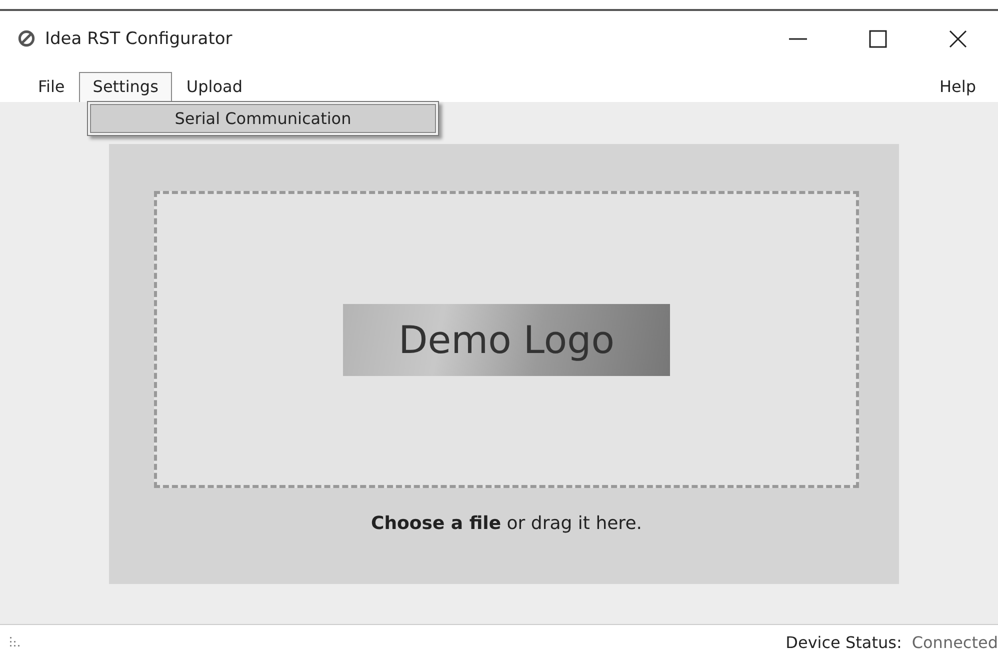 The image size is (998, 661). Describe the element at coordinates (958, 38) in the screenshot. I see `close-icon` at that location.